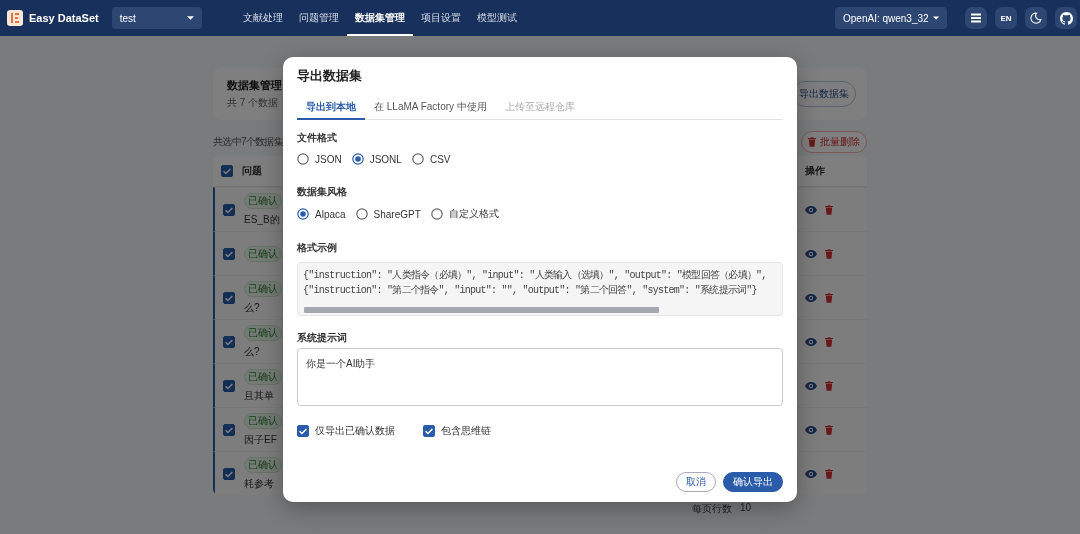 The width and height of the screenshot is (1080, 534). I want to click on select-all-checkbox, so click(227, 171).